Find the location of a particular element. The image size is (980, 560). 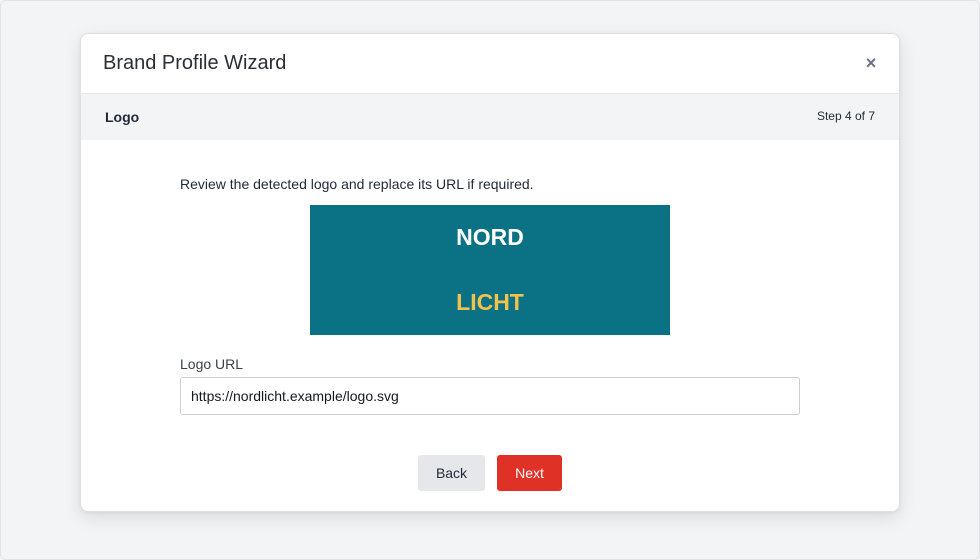

dialog-header: Brand Profile Wizard × is located at coordinates (490, 64).